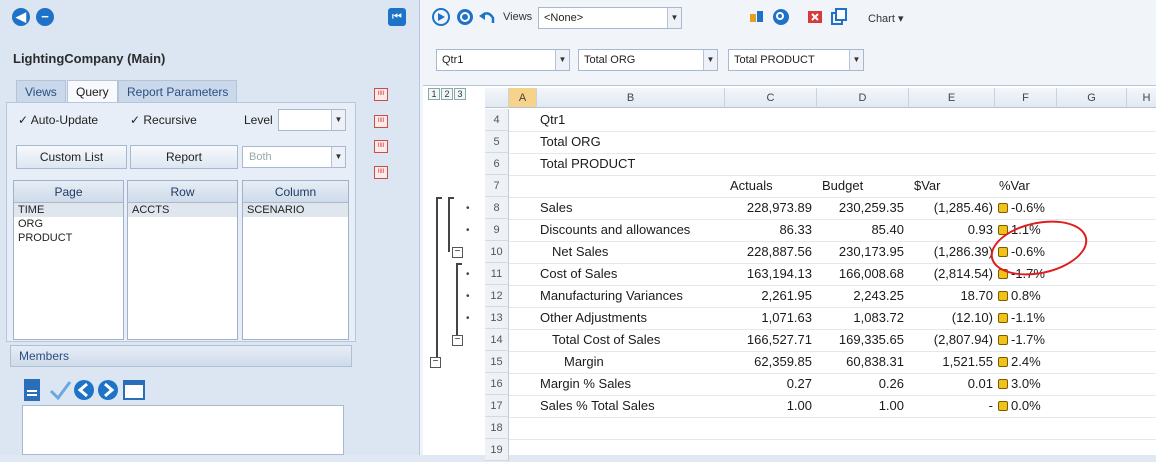  What do you see at coordinates (294, 157) in the screenshot?
I see `both-select: Both ▼` at bounding box center [294, 157].